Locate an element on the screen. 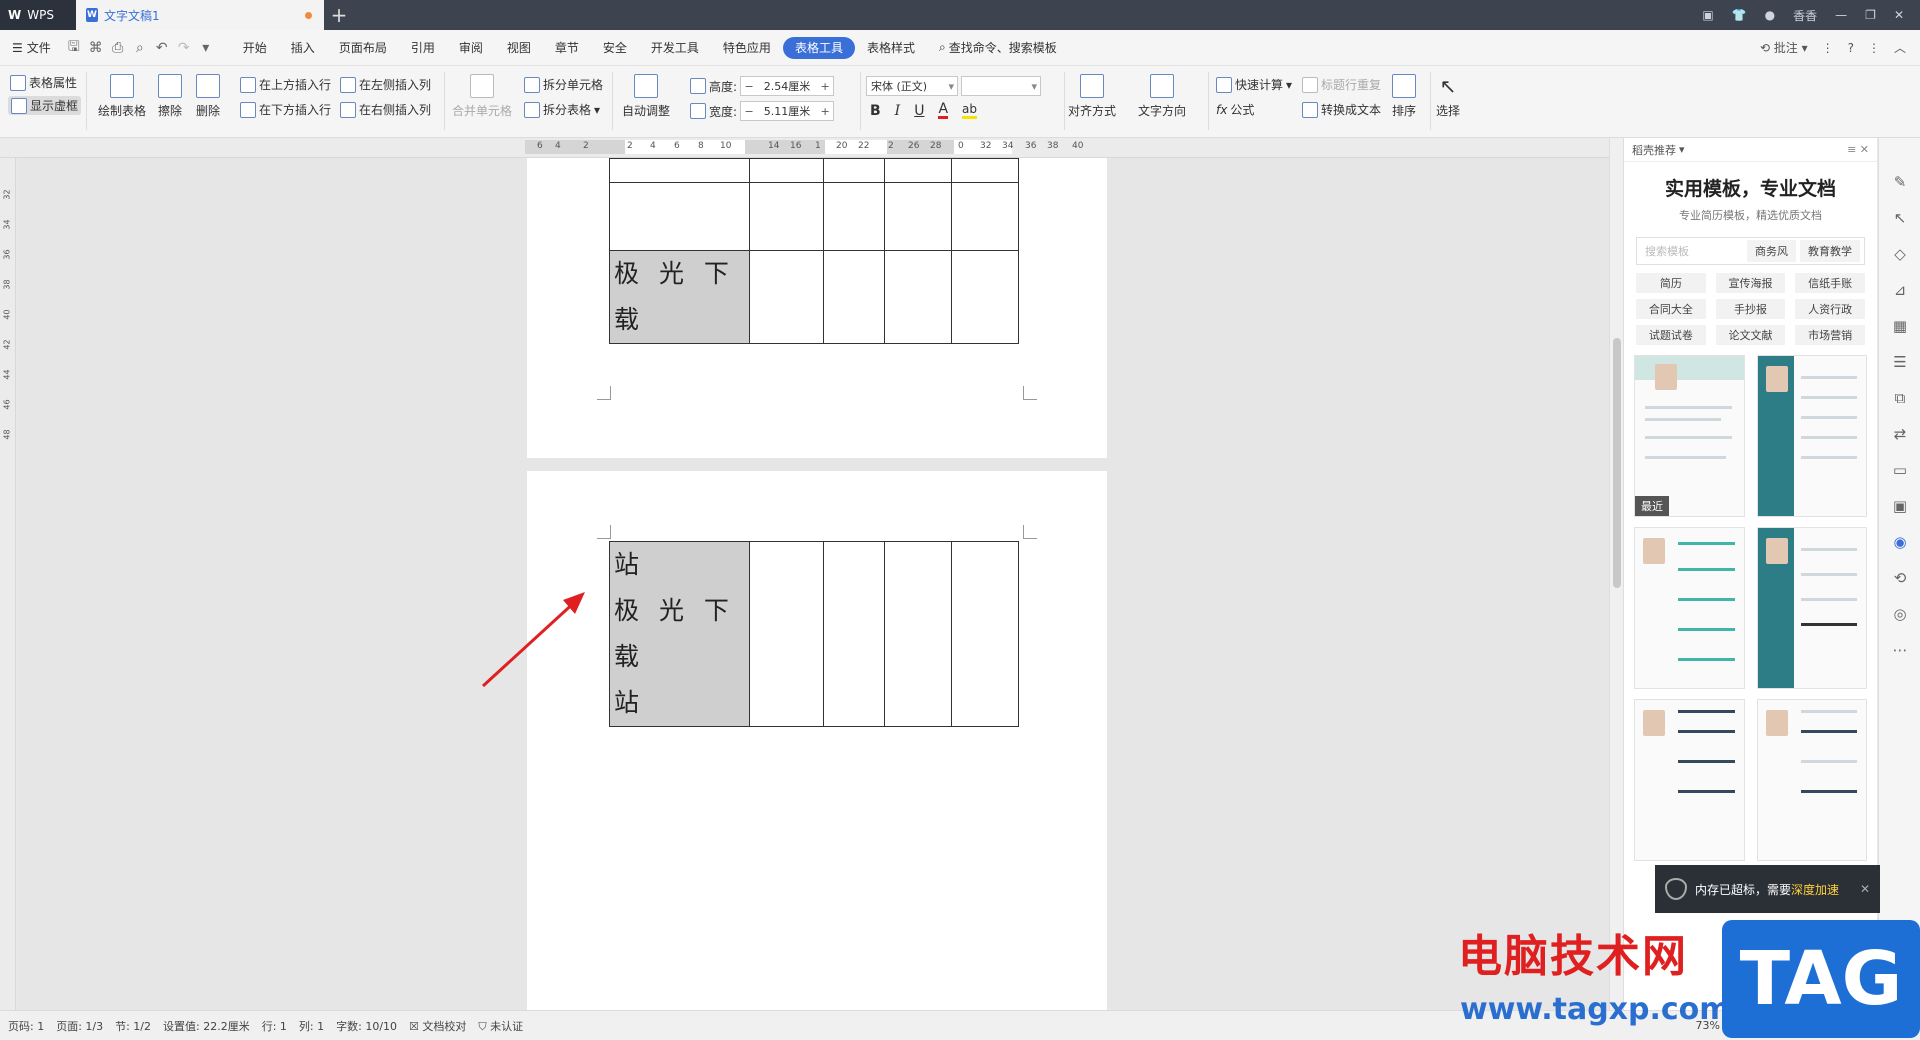 The image size is (1920, 1040). row-indicator: 行: 1 is located at coordinates (274, 1026).